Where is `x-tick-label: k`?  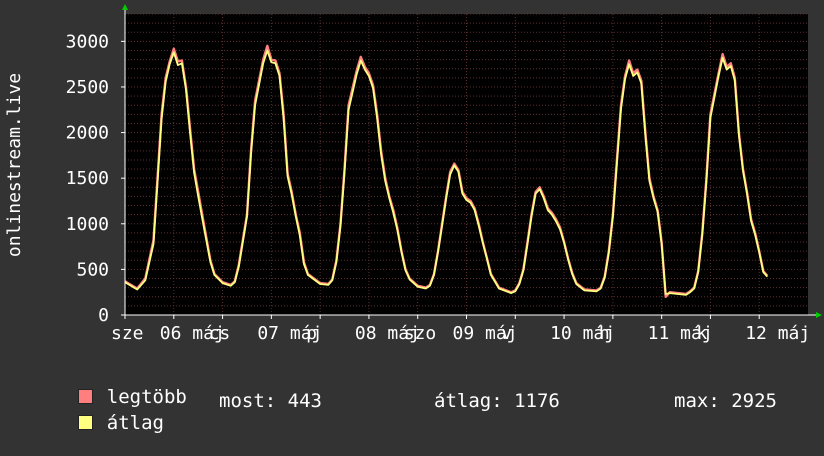
x-tick-label: k is located at coordinates (701, 333).